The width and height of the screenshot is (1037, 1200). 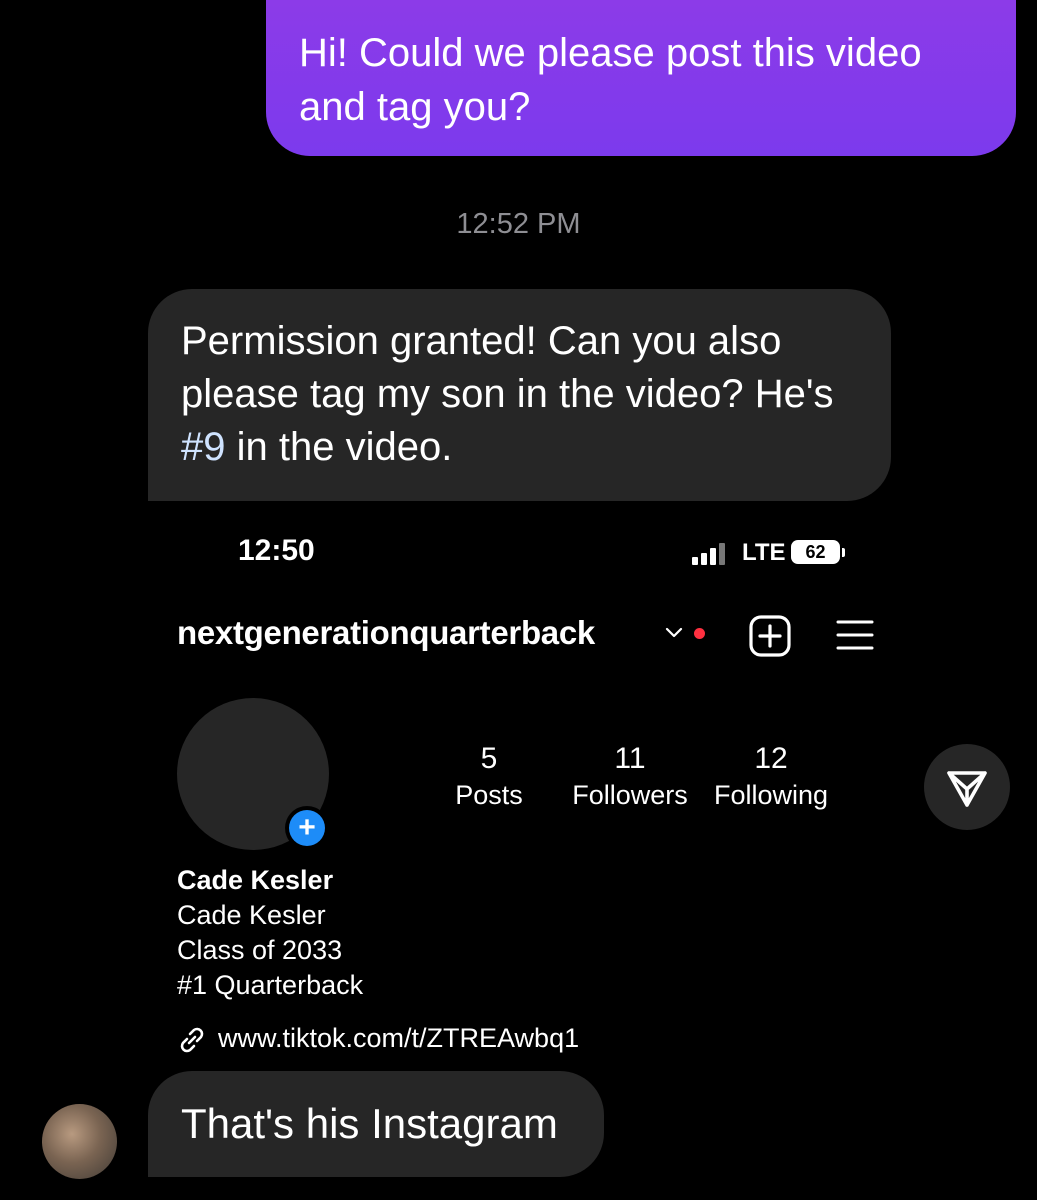 I want to click on add-story-badge: +, so click(x=307, y=828).